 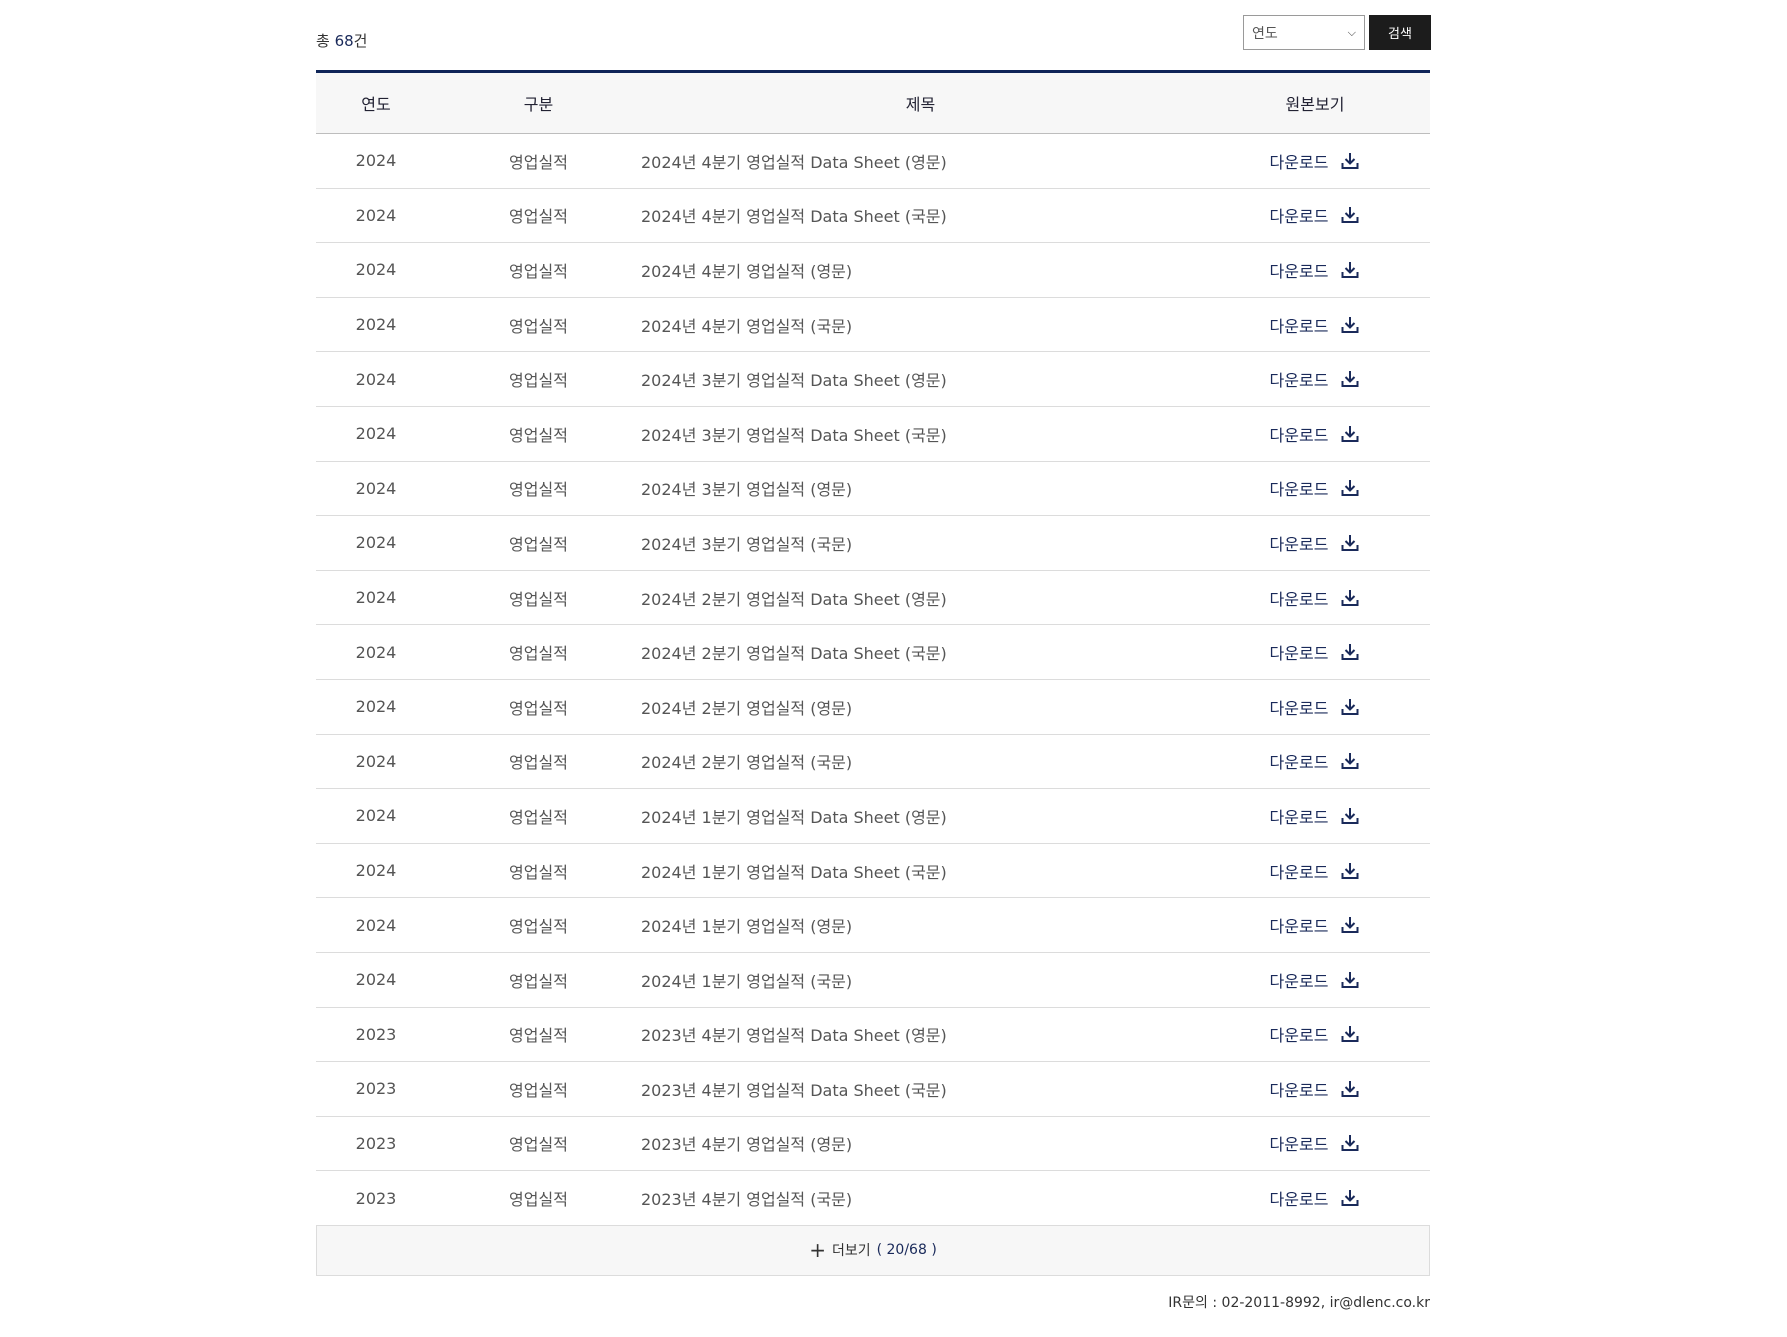 I want to click on chevron-down-icon: ⌵, so click(x=1351, y=32).